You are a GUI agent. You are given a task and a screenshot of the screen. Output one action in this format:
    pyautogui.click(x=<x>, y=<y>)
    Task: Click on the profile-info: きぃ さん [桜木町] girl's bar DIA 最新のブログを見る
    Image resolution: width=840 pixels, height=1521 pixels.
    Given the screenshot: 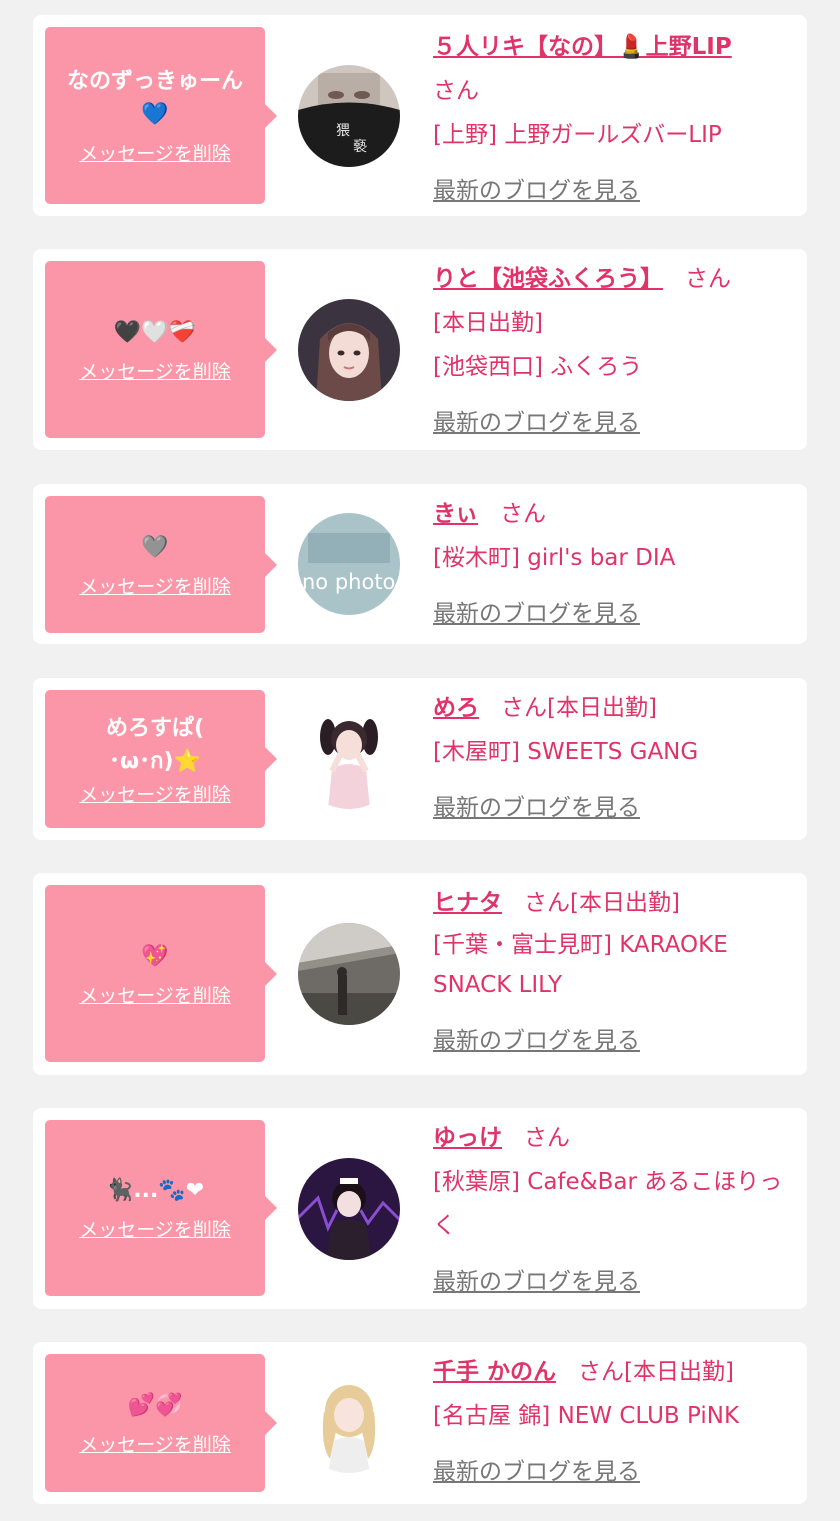 What is the action you would take?
    pyautogui.click(x=609, y=564)
    